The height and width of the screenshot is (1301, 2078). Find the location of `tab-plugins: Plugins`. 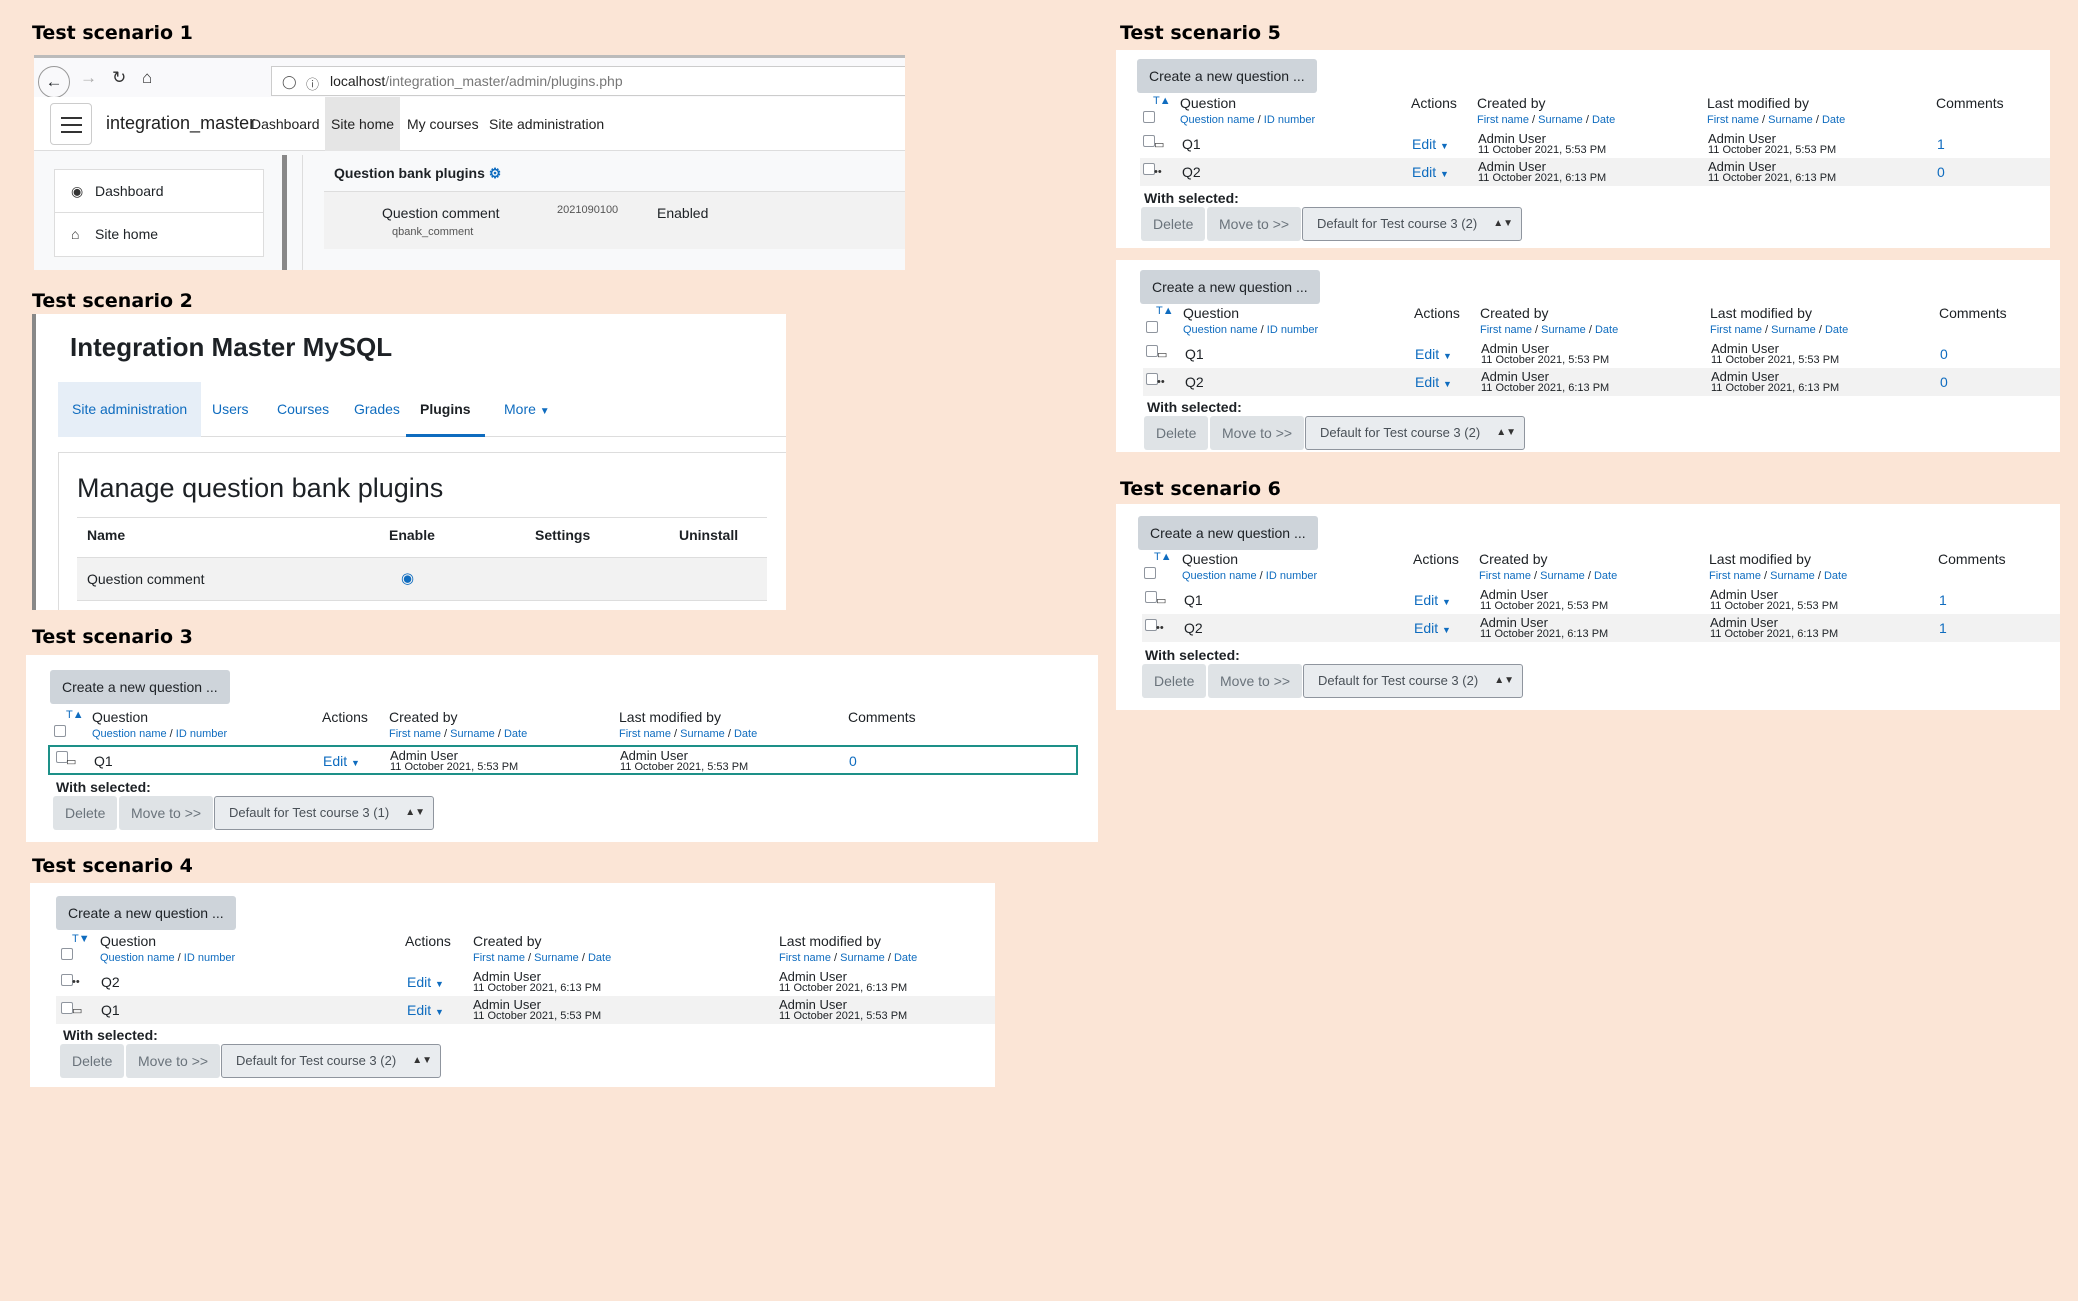

tab-plugins: Plugins is located at coordinates (445, 409).